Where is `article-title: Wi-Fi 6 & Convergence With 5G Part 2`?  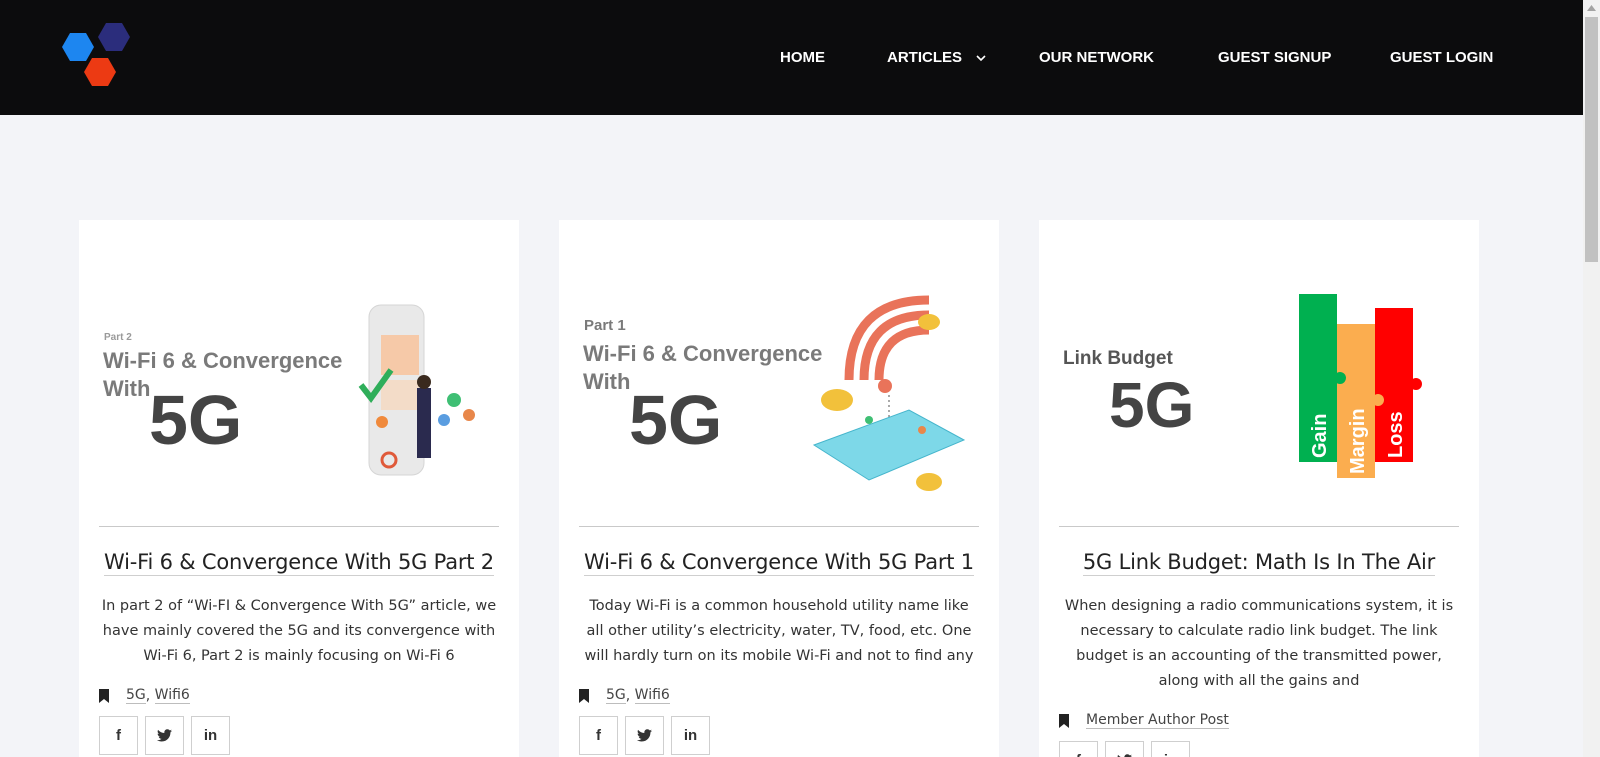 article-title: Wi-Fi 6 & Convergence With 5G Part 2 is located at coordinates (299, 563).